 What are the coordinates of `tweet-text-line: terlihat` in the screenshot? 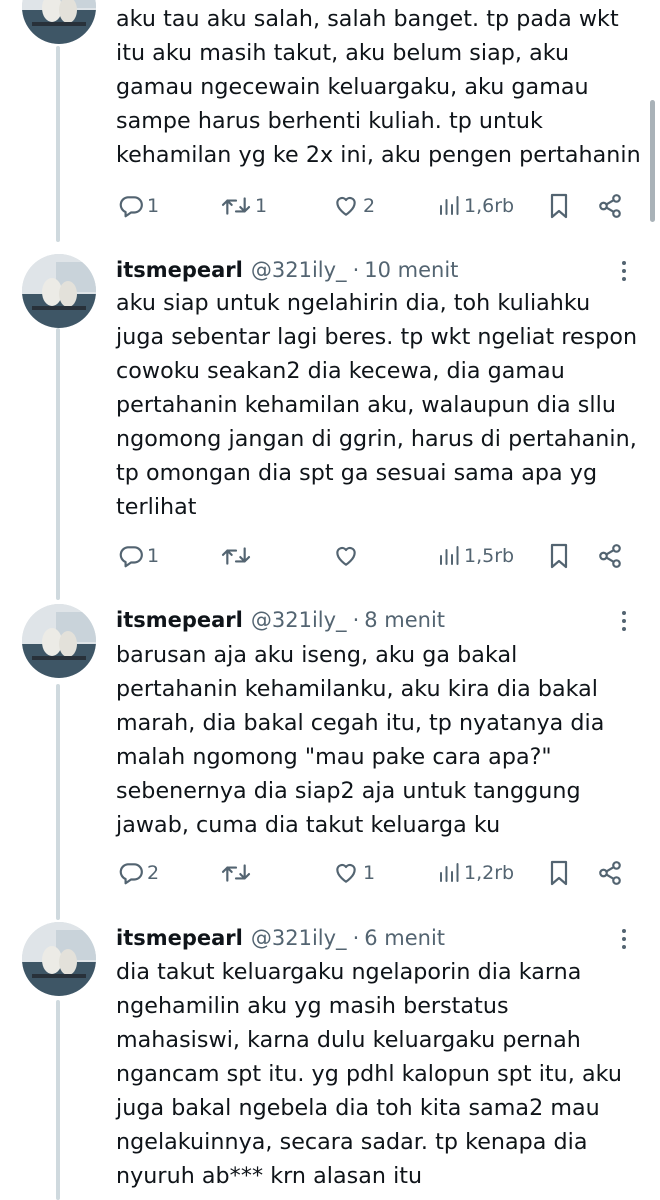 It's located at (156, 507).